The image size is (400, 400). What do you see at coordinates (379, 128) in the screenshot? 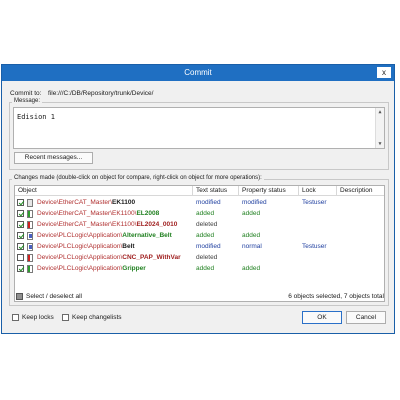
I see `message-scrollbar: ▲ ▼` at bounding box center [379, 128].